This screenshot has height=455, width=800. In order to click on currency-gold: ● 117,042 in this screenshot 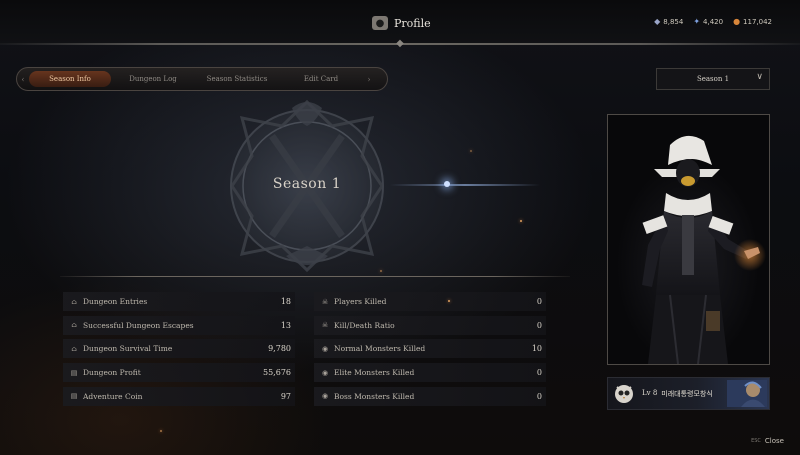, I will do `click(752, 21)`.